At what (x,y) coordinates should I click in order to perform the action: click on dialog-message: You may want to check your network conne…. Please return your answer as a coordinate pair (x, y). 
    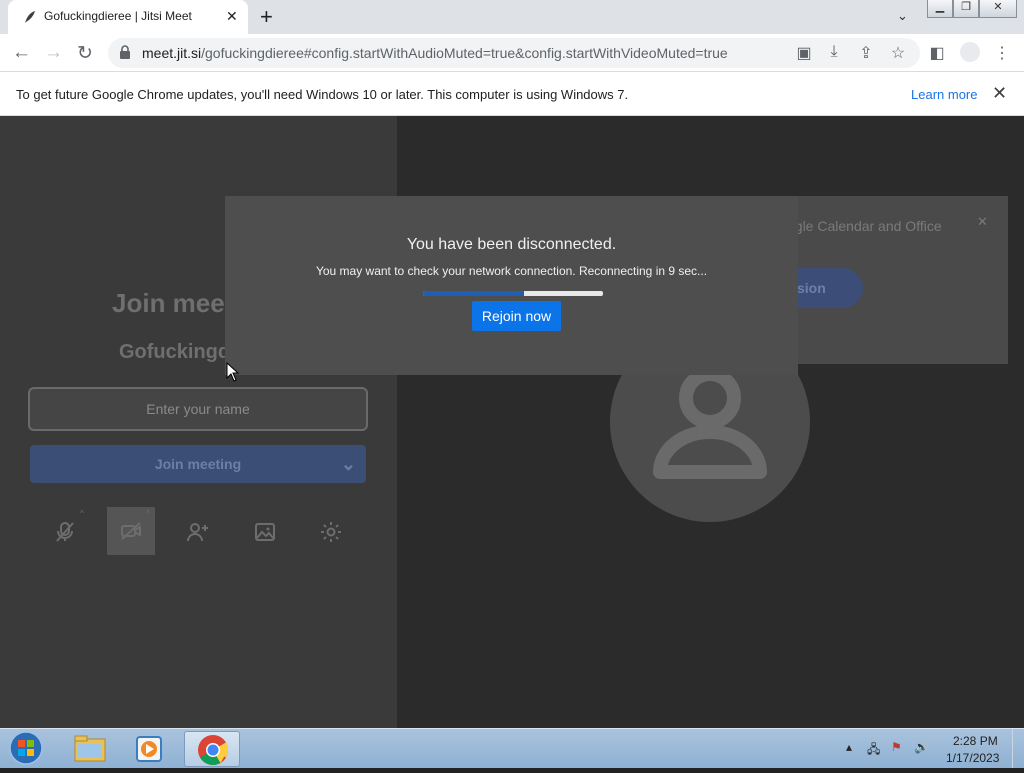
    Looking at the image, I should click on (511, 271).